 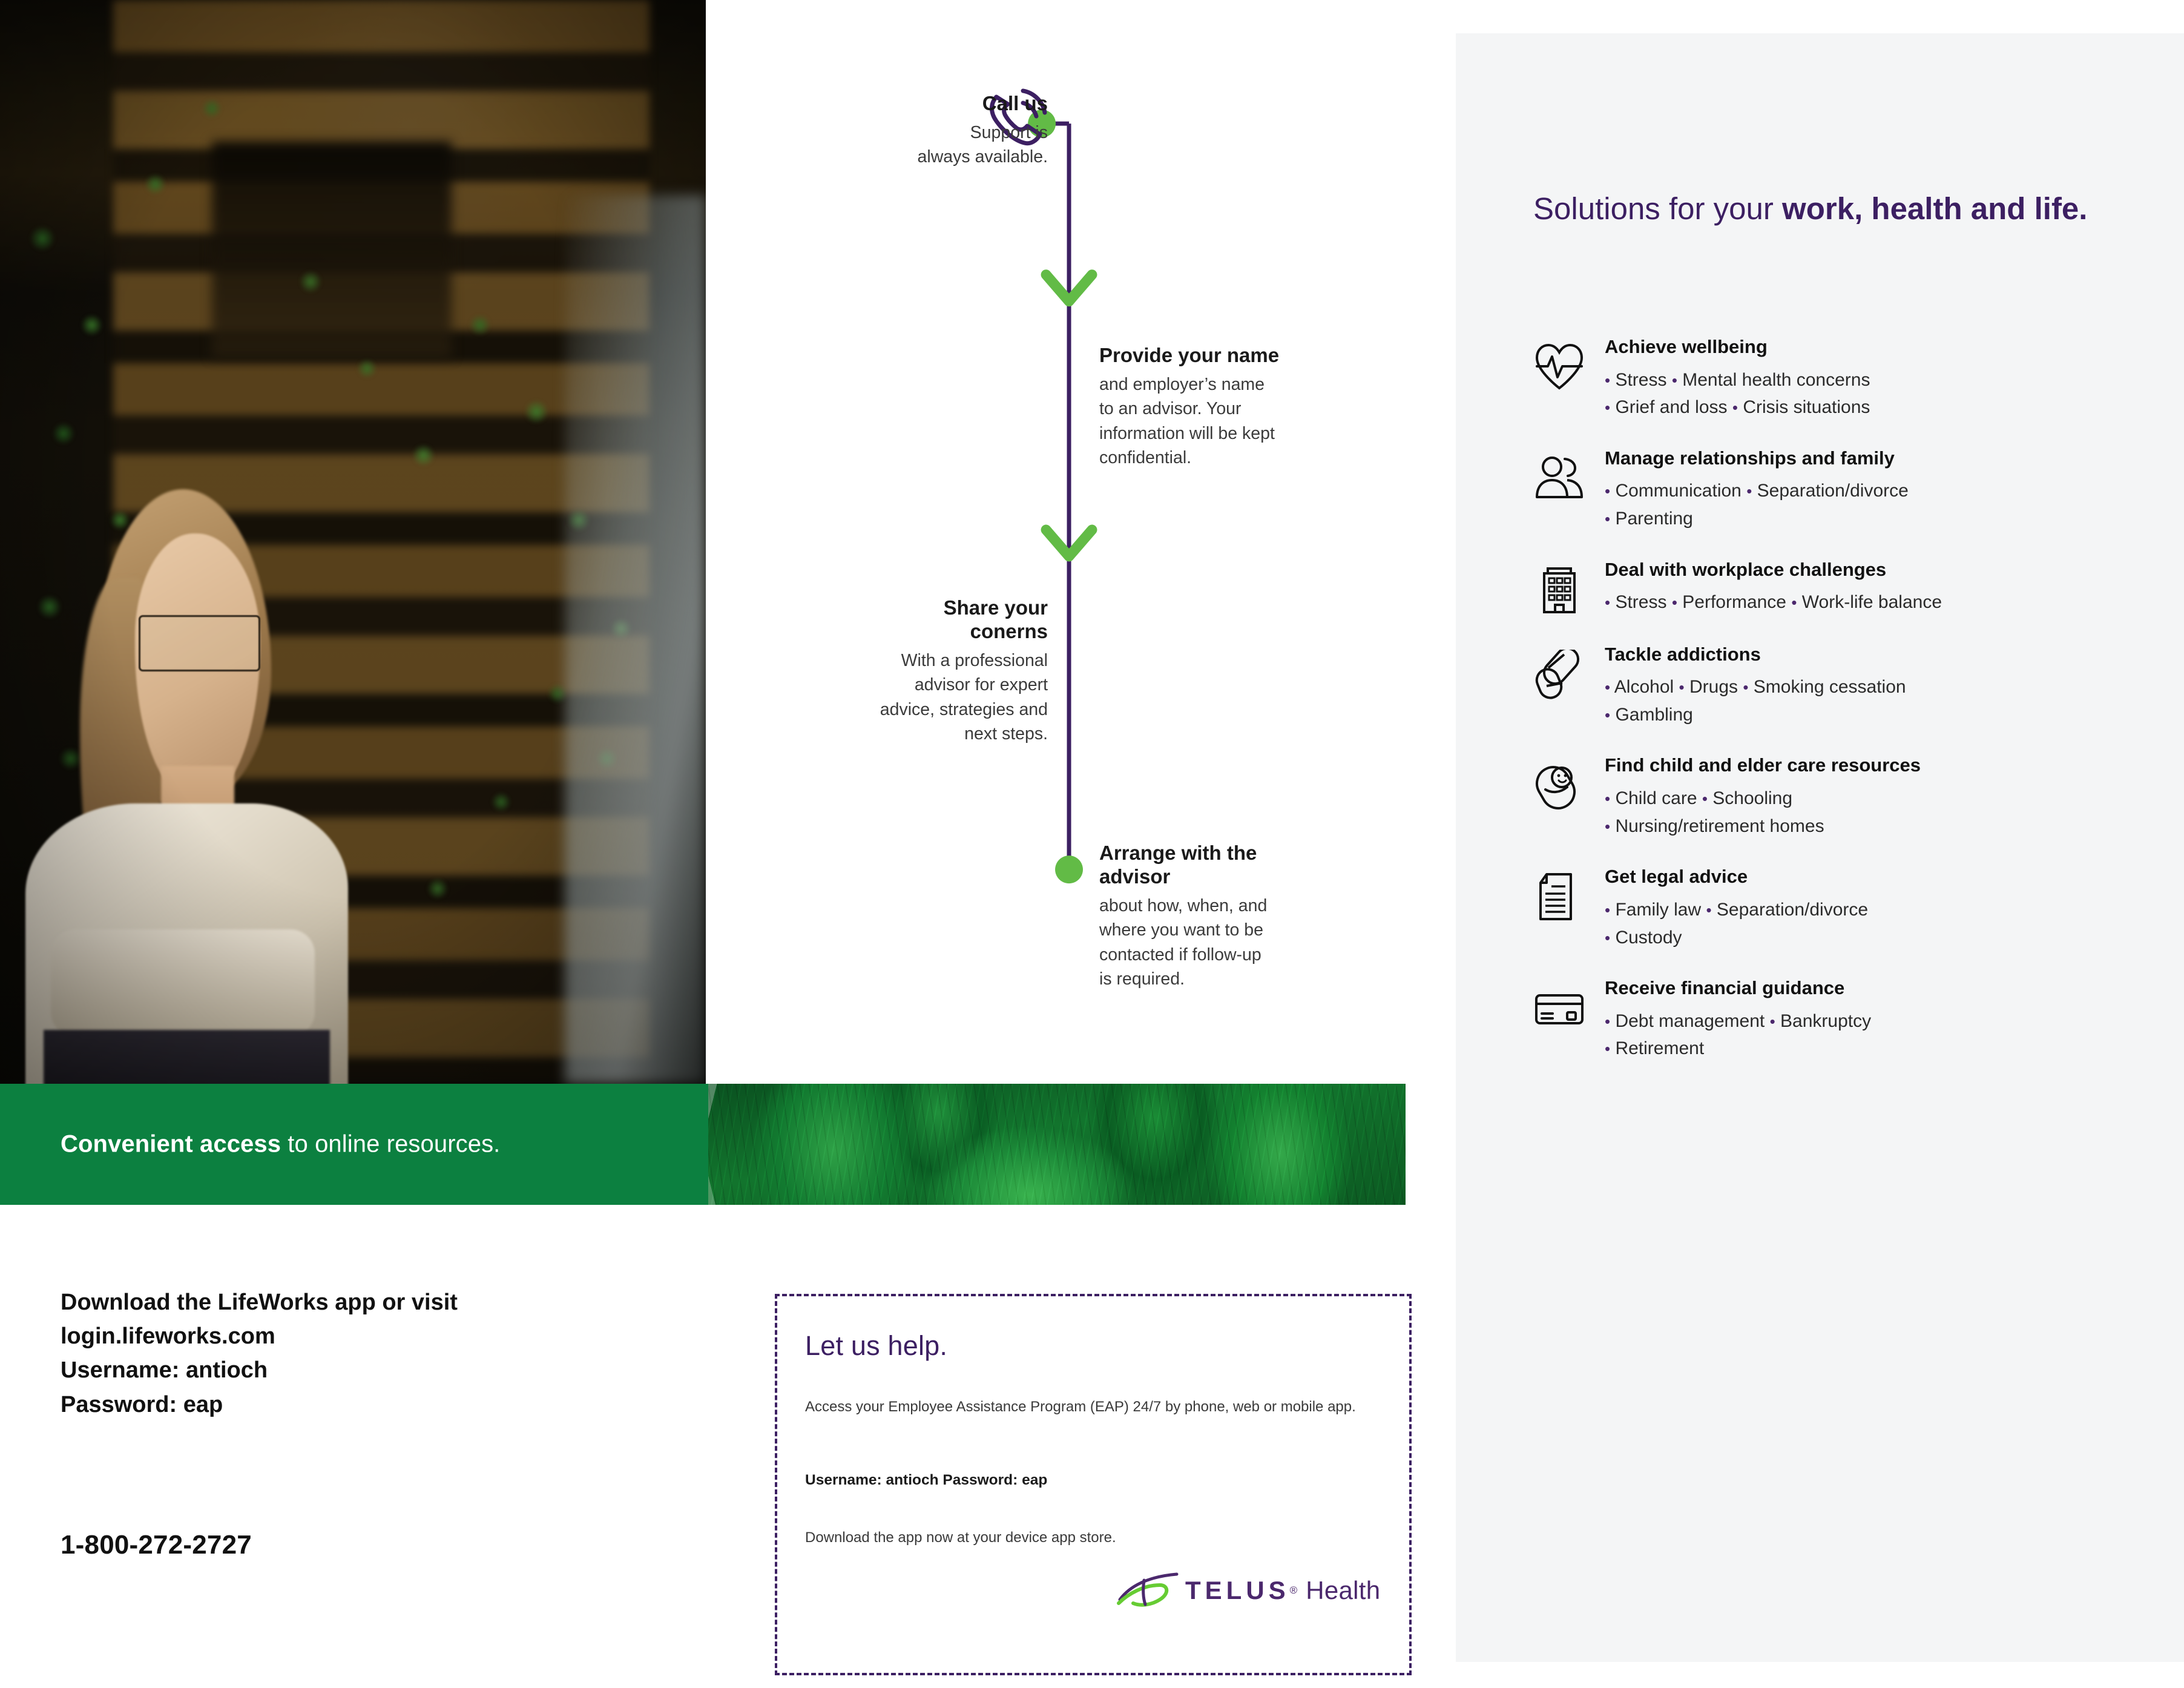 I want to click on legal-document-icon, so click(x=1564, y=896).